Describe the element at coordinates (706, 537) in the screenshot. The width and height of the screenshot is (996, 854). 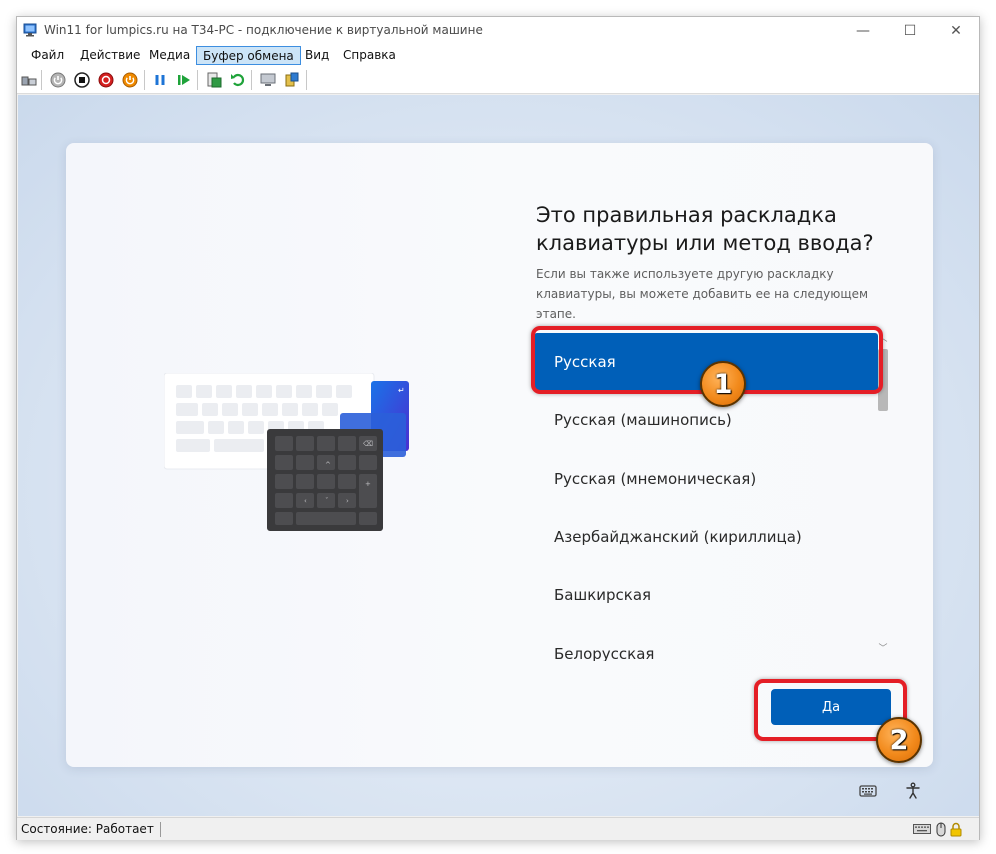
I see `layout-item-azerbaijani-cyrillic: Азербайджанский (кириллица)` at that location.